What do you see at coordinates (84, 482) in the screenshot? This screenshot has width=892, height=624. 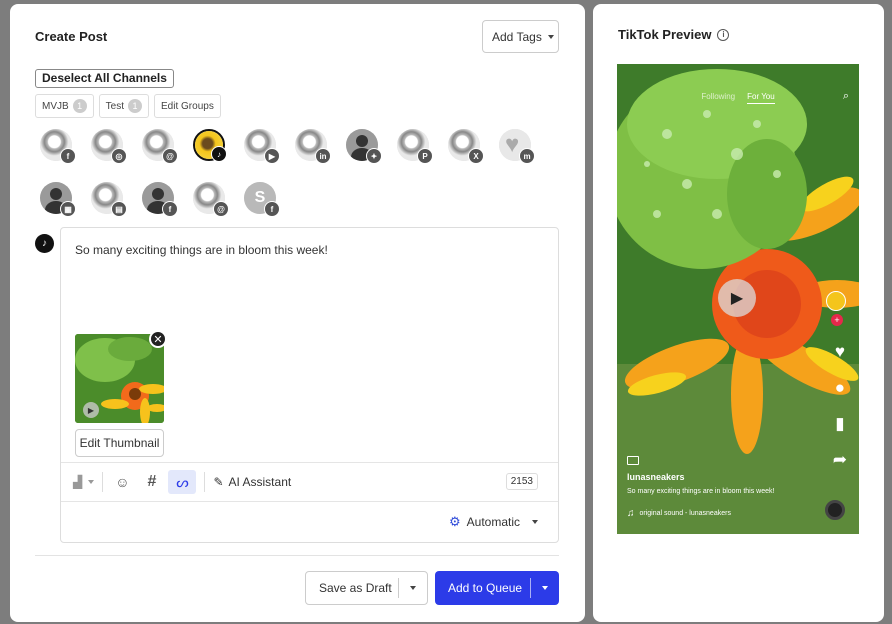 I see `media-upload-button: ▟` at bounding box center [84, 482].